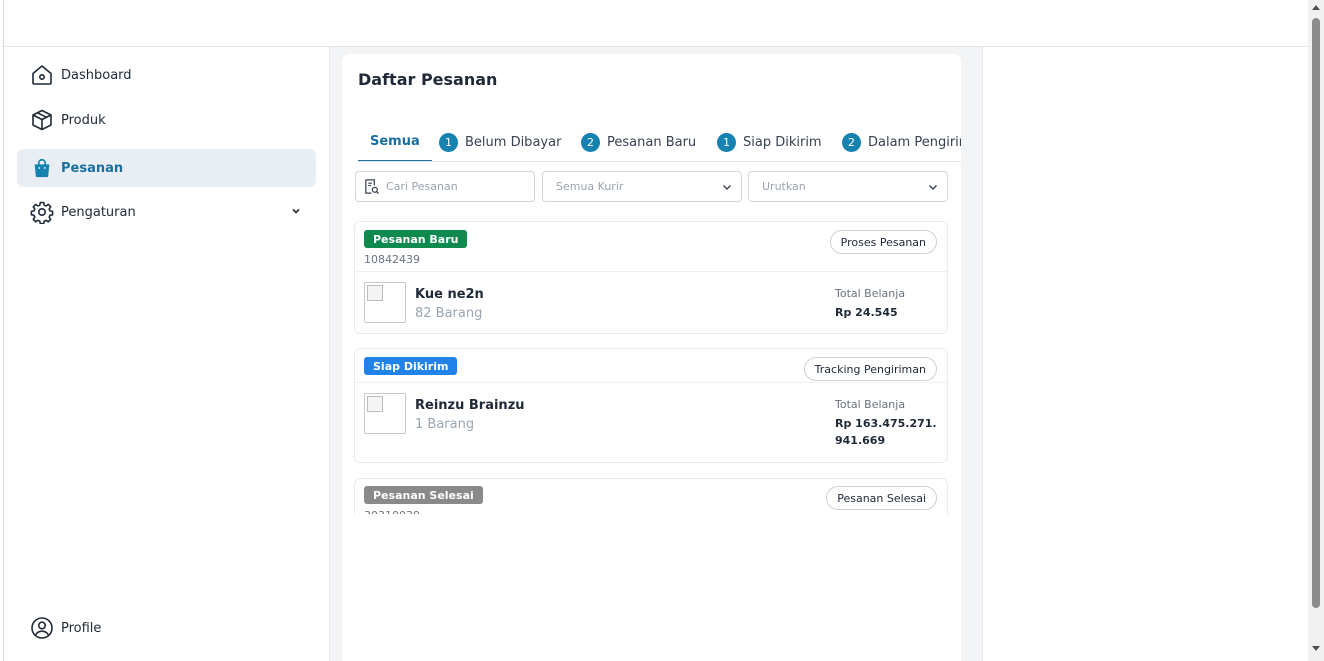 The image size is (1324, 661). Describe the element at coordinates (411, 366) in the screenshot. I see `status-badge: Siap Dikirim` at that location.